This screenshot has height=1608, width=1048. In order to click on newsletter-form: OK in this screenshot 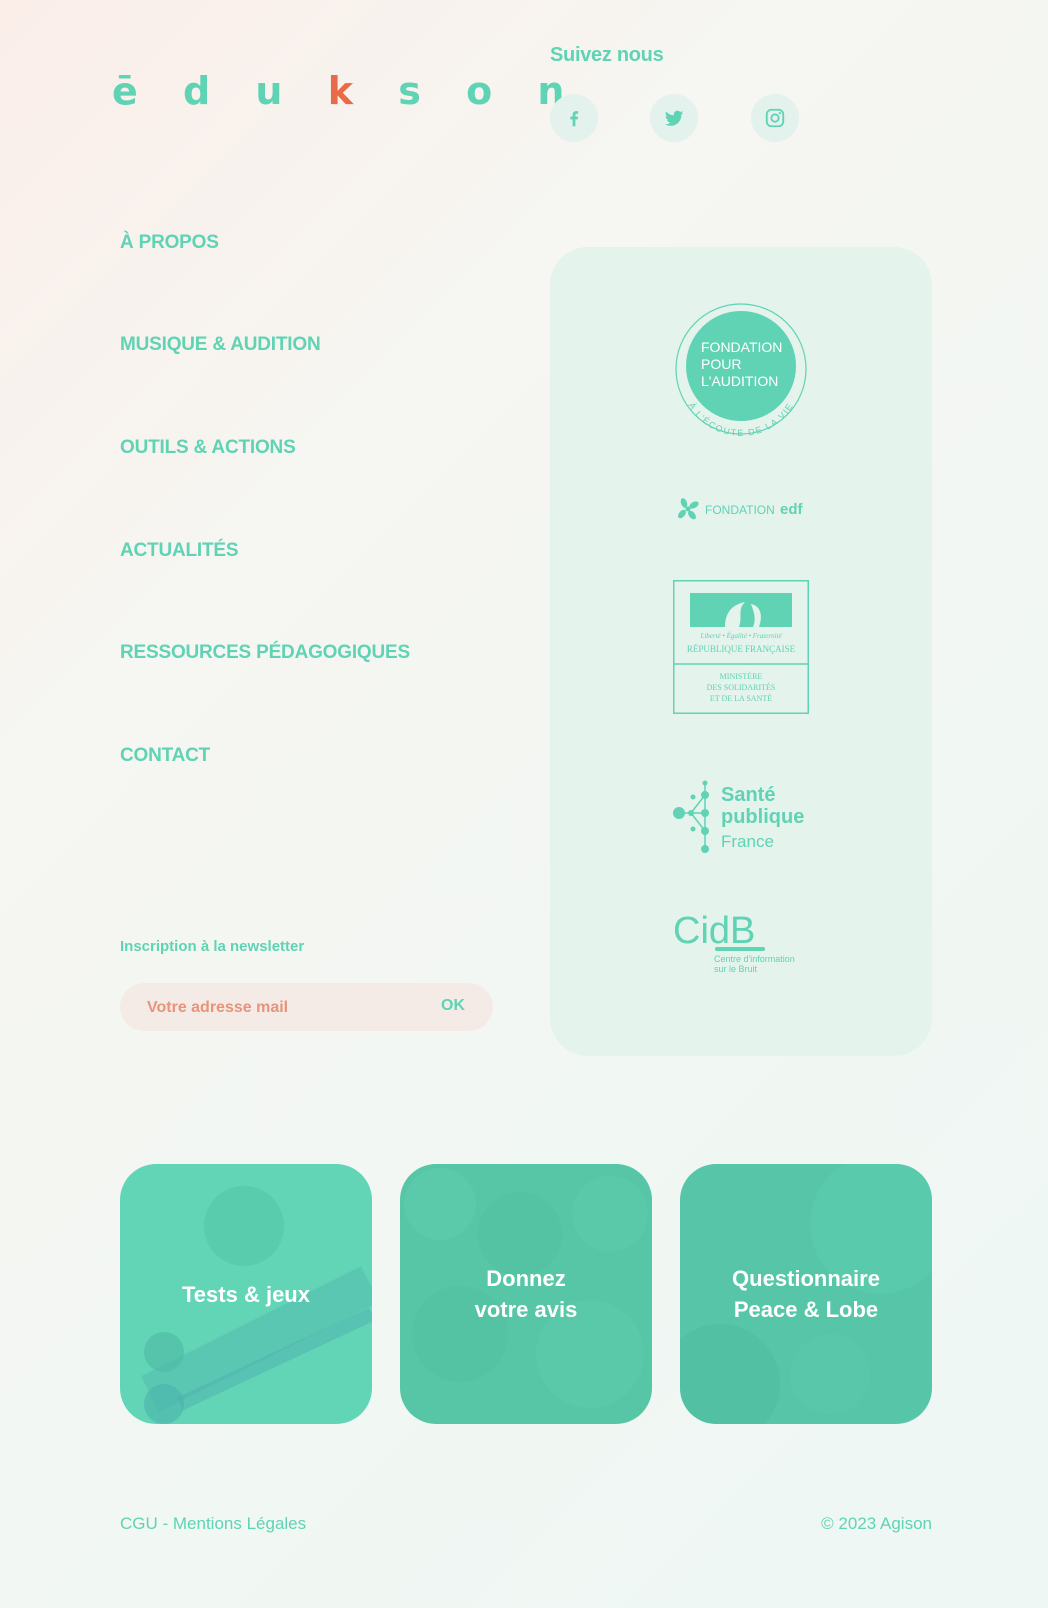, I will do `click(306, 1008)`.